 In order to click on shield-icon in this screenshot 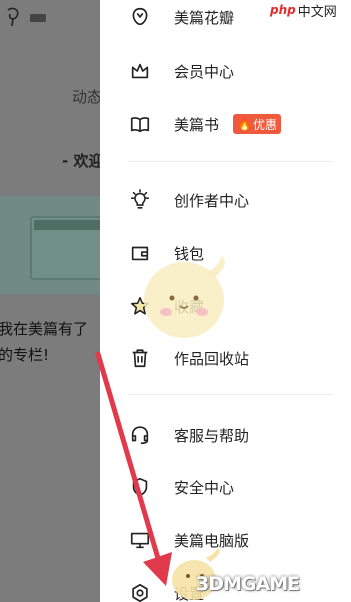, I will do `click(140, 487)`.